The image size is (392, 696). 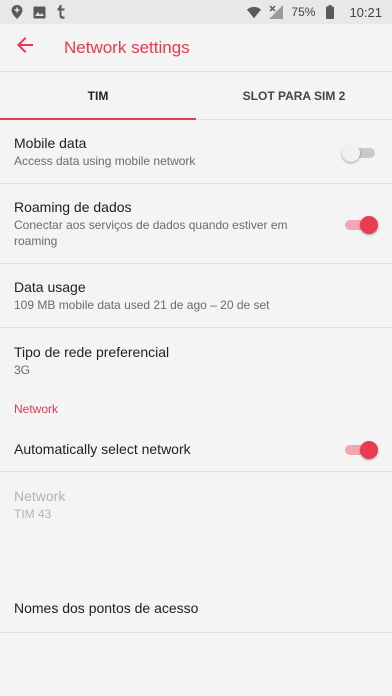 I want to click on status-right: 75% 10:21, so click(x=314, y=12).